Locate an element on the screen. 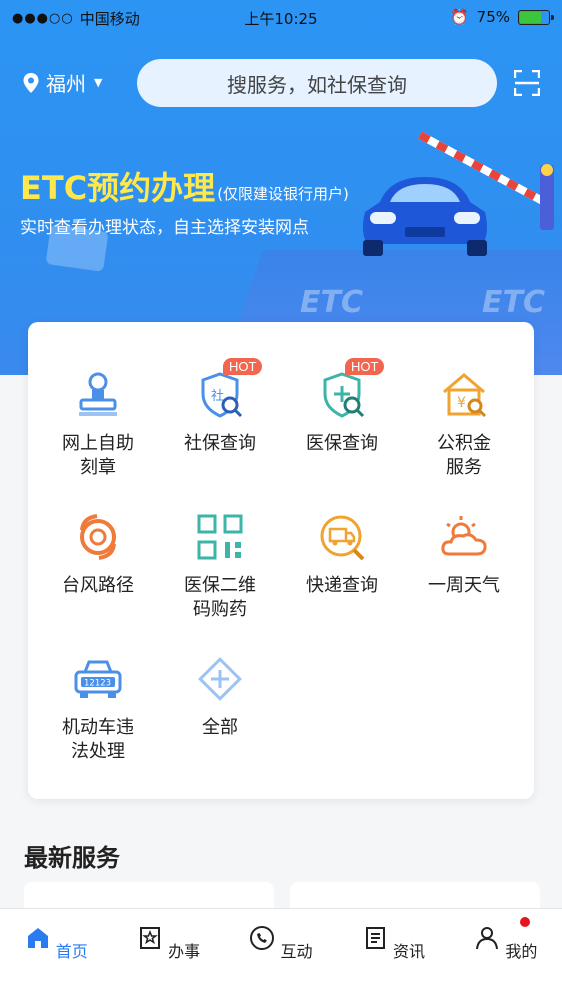  user-icon is located at coordinates (487, 938).